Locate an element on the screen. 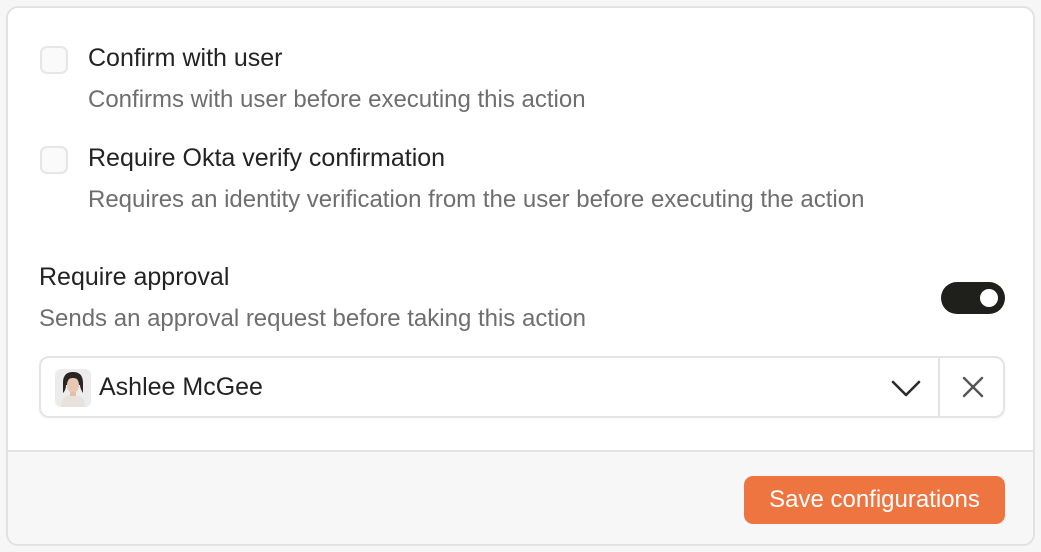 This screenshot has height=552, width=1041. save-configurations-button: Save configurations is located at coordinates (874, 500).